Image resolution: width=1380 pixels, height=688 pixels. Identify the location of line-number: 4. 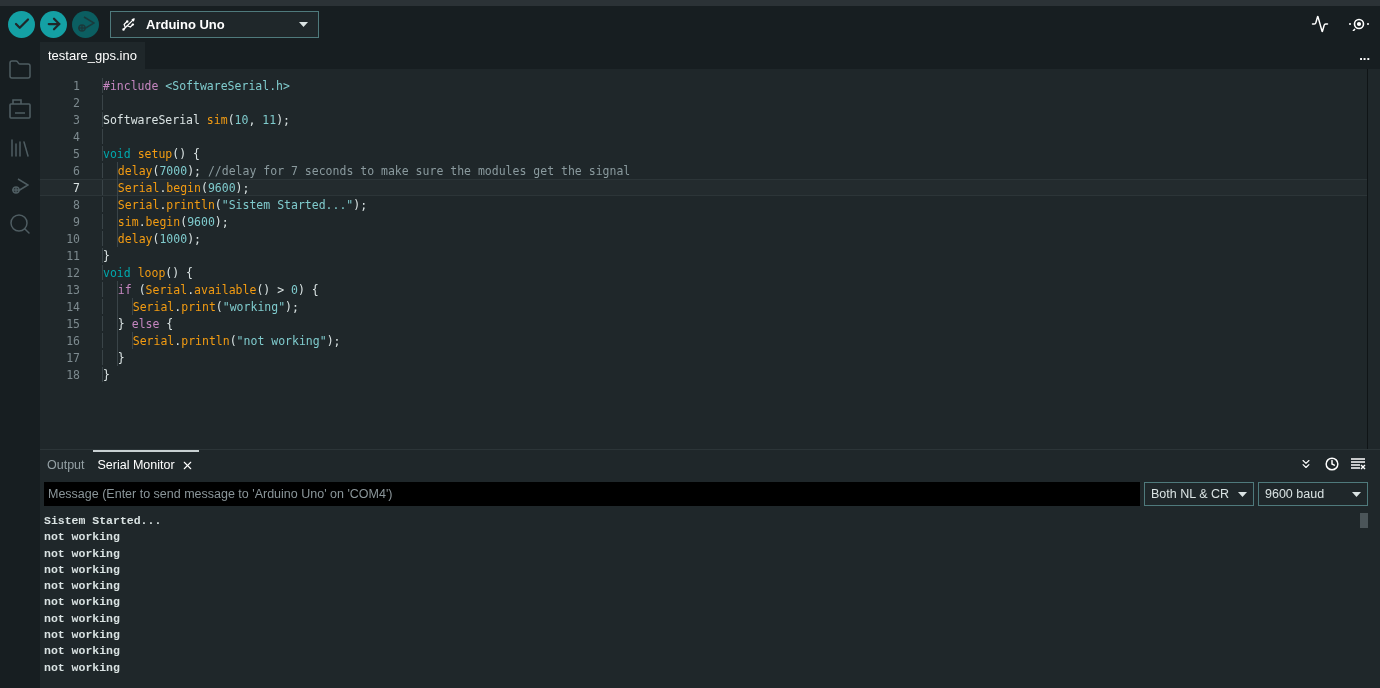
(76, 136).